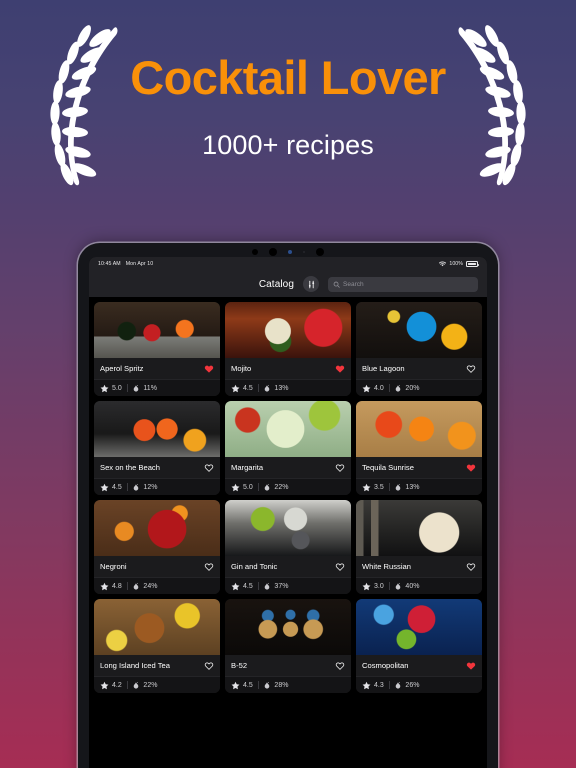 The image size is (576, 768). What do you see at coordinates (111, 685) in the screenshot?
I see `rating-stat: 4.2` at bounding box center [111, 685].